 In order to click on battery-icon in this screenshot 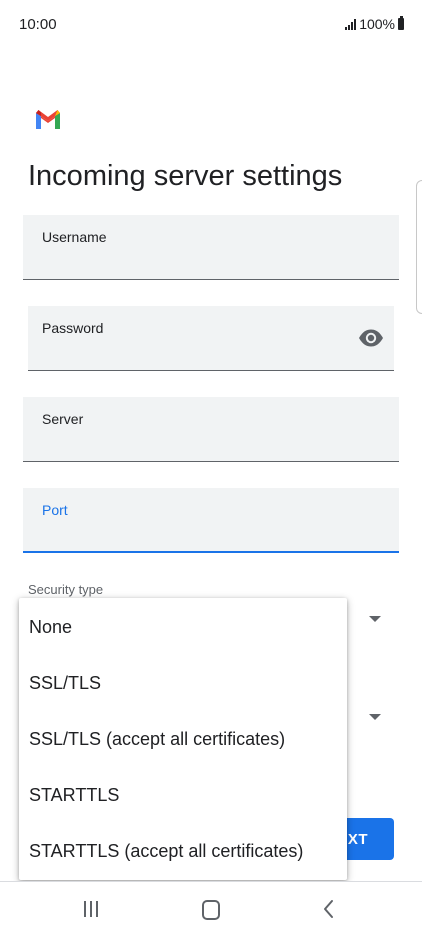, I will do `click(401, 23)`.